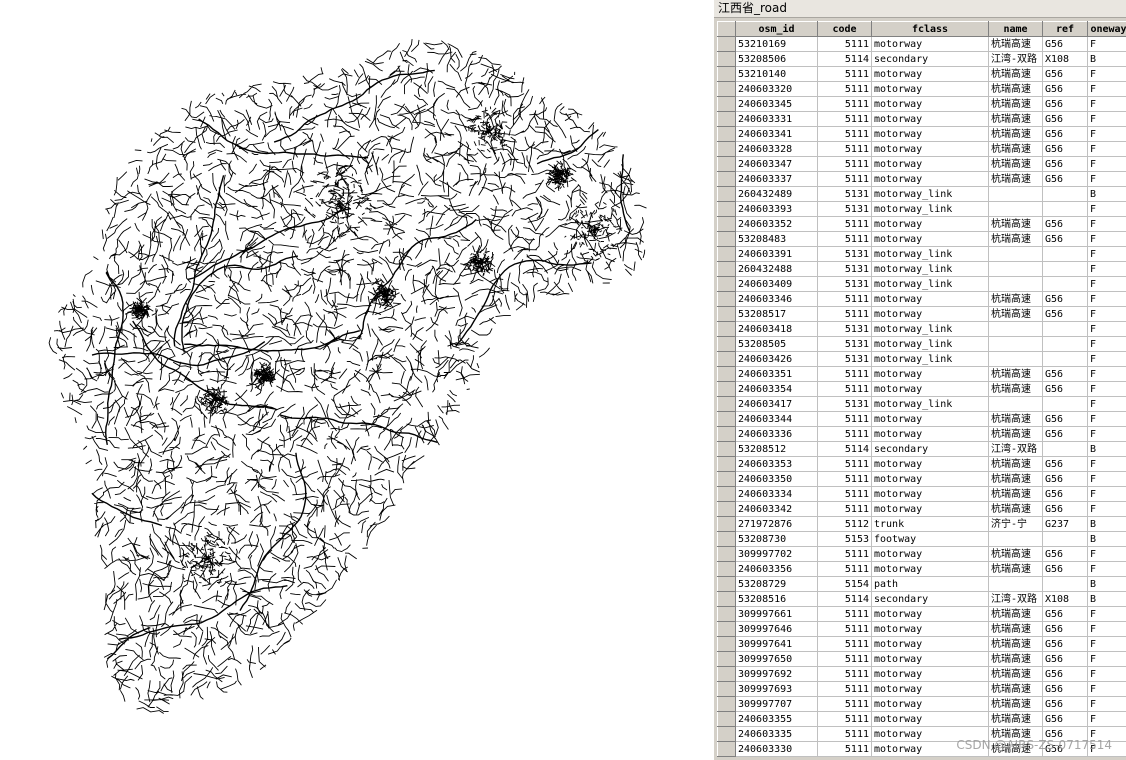 Image resolution: width=1126 pixels, height=760 pixels. I want to click on table-row: 53208730 5153 footway B, so click(921, 539).